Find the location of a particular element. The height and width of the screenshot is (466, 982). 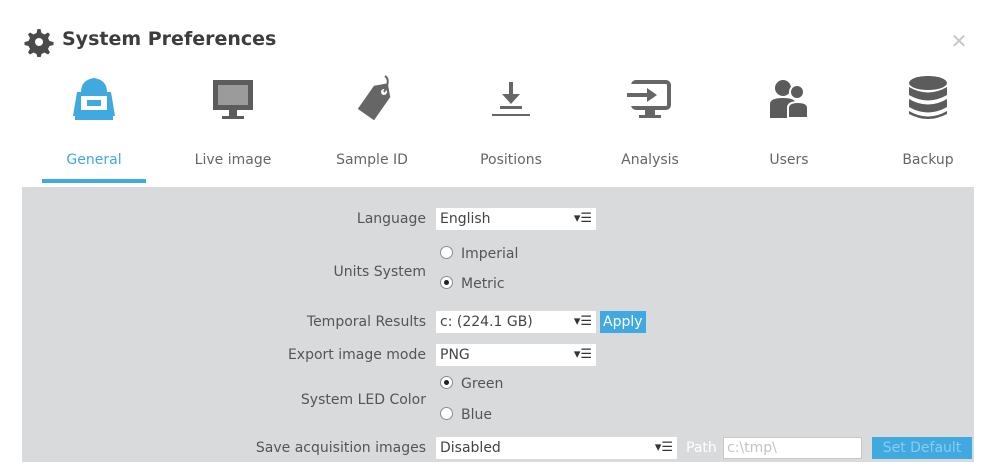

tab-label: Positions is located at coordinates (511, 160).